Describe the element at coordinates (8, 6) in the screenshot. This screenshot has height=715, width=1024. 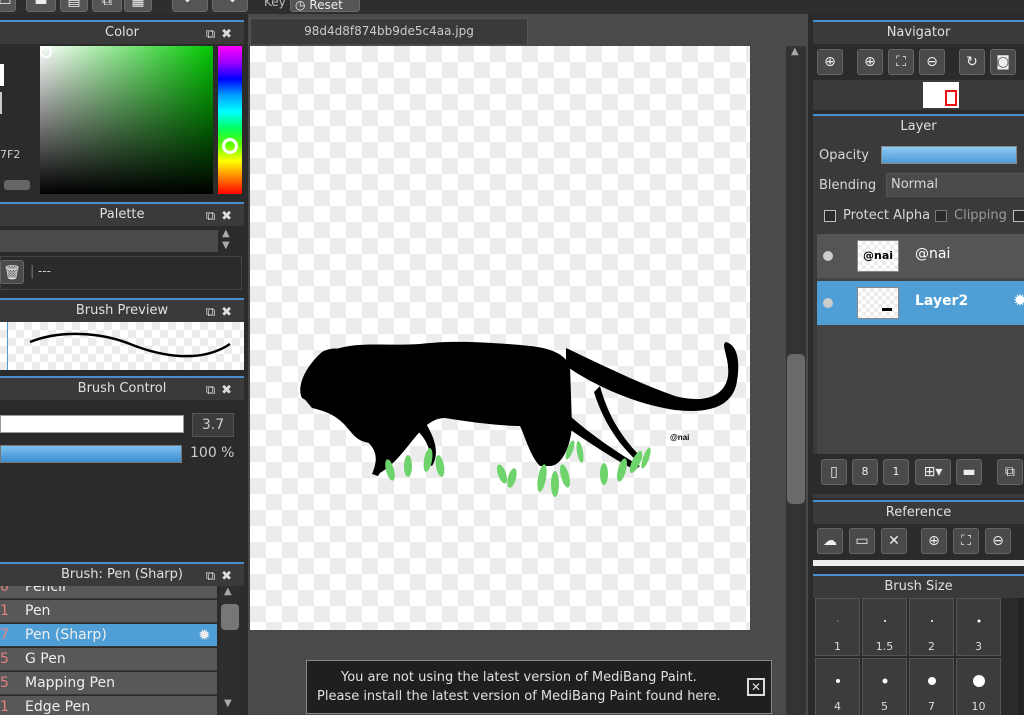
I see `tool-button-1: ▭` at that location.